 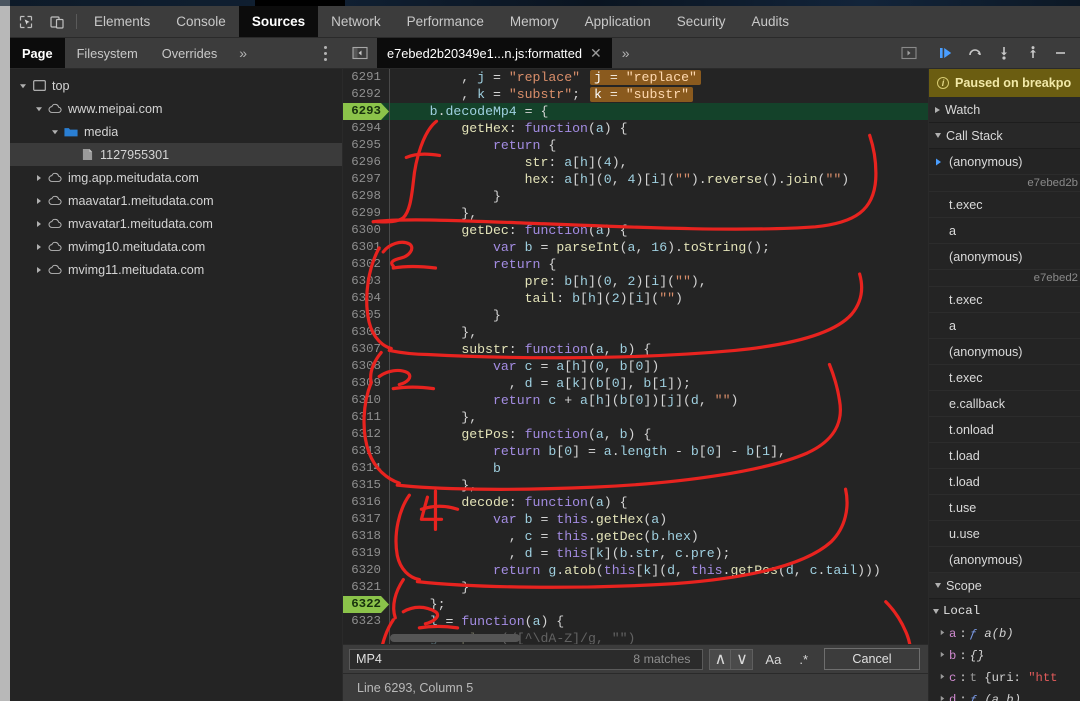 What do you see at coordinates (618, 21) in the screenshot?
I see `tab-application: Application` at bounding box center [618, 21].